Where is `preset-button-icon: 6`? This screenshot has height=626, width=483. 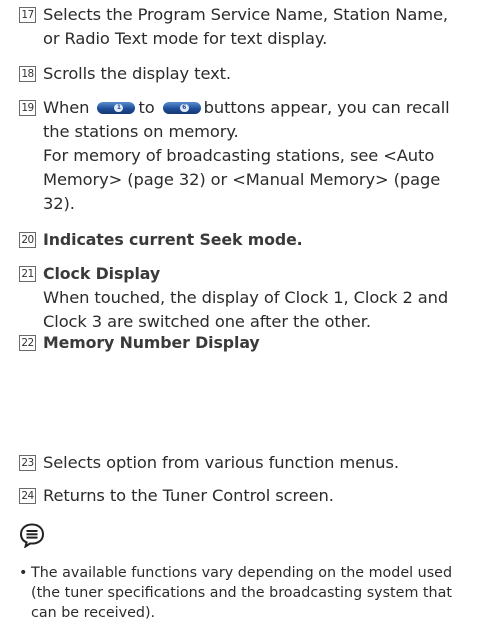 preset-button-icon: 6 is located at coordinates (181, 108).